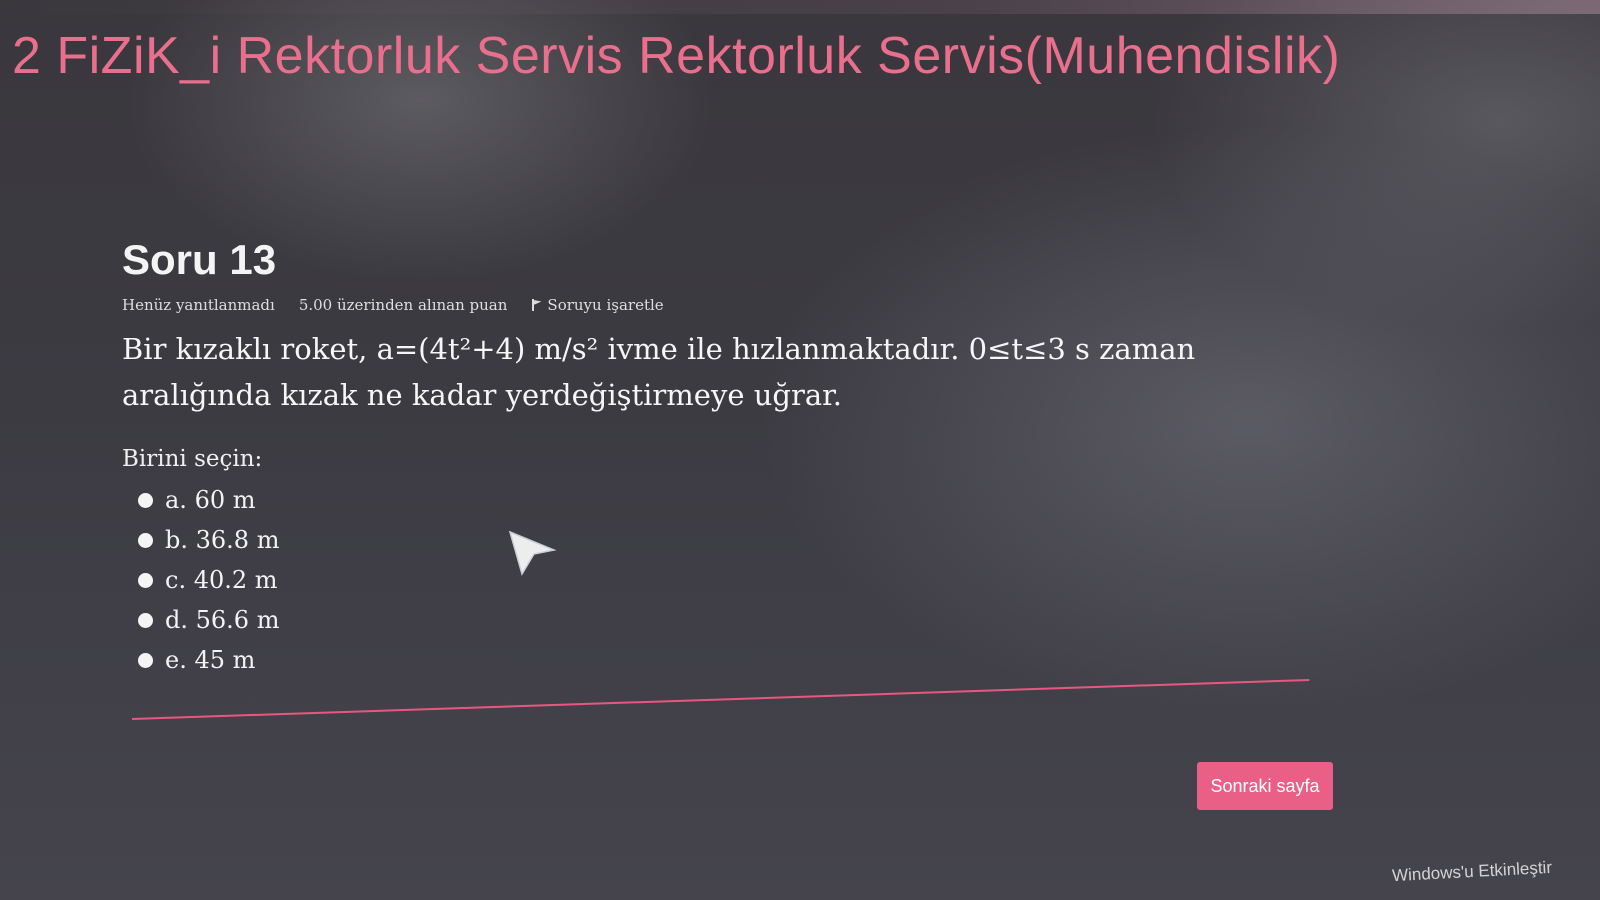 The image size is (1600, 900). I want to click on flag-question-link: Soruyu işaretle, so click(597, 305).